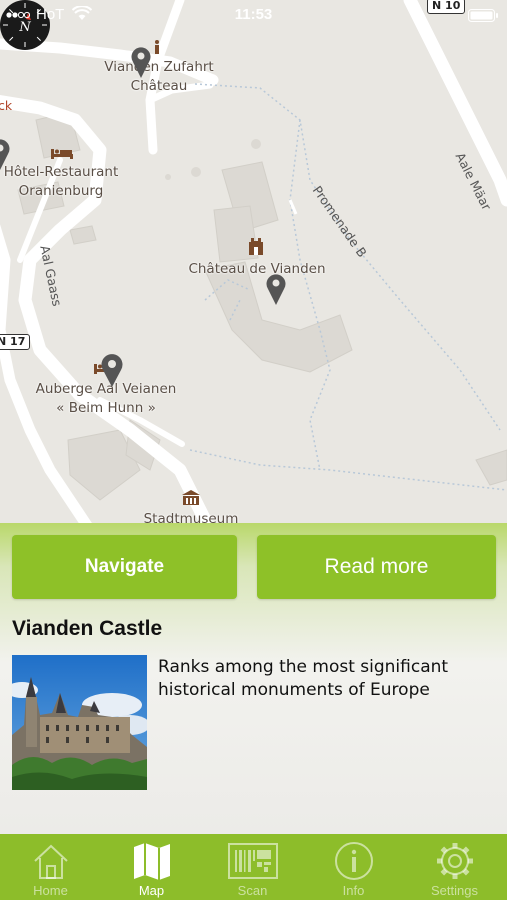 The height and width of the screenshot is (900, 507). What do you see at coordinates (256, 246) in the screenshot?
I see `castle-icon` at bounding box center [256, 246].